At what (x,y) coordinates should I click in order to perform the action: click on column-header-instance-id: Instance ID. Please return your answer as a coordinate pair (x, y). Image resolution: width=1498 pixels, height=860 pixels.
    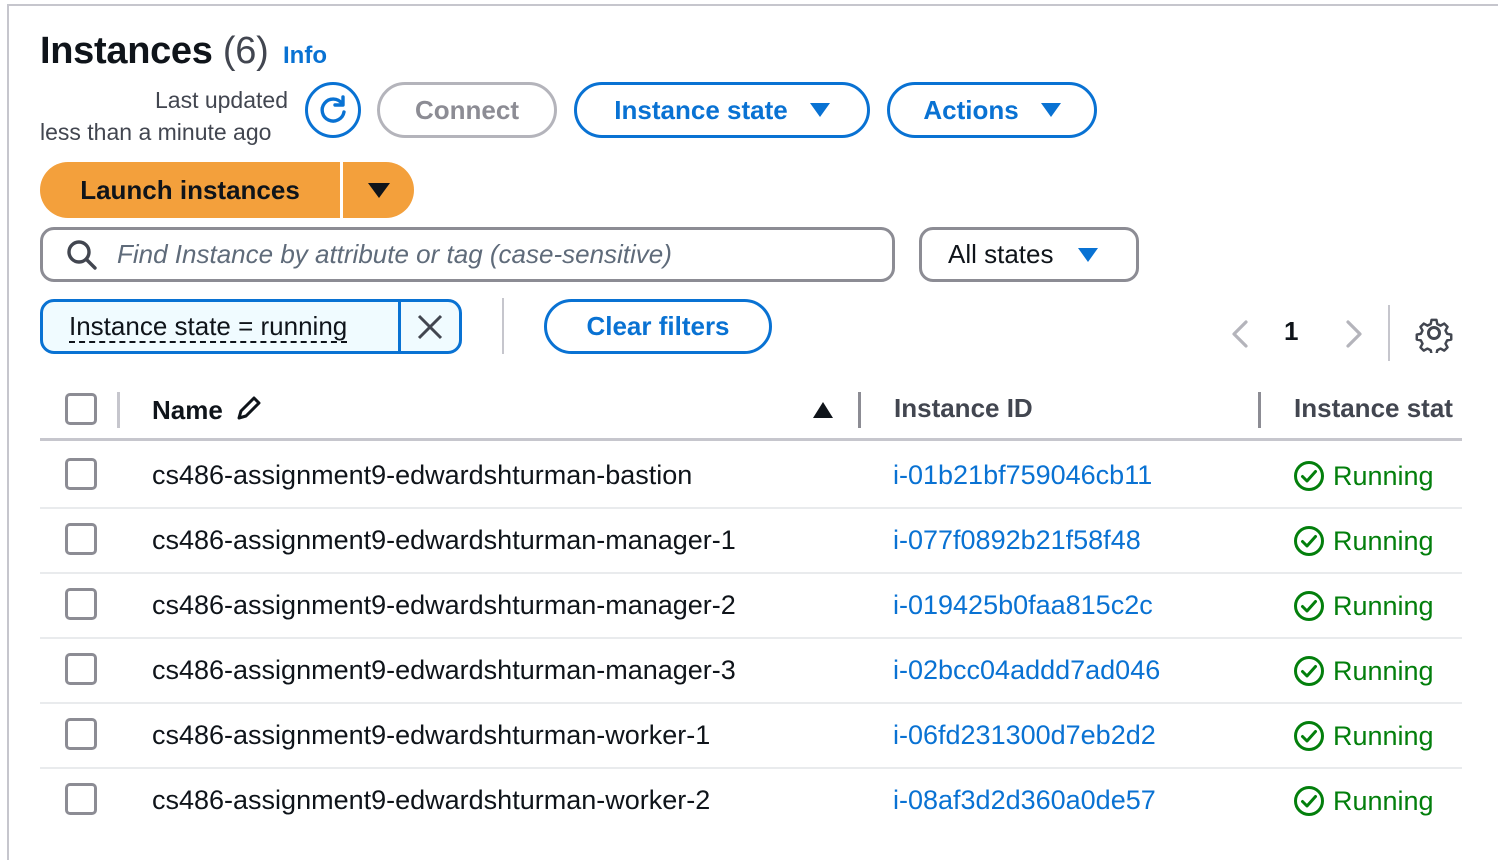
    Looking at the image, I should click on (963, 408).